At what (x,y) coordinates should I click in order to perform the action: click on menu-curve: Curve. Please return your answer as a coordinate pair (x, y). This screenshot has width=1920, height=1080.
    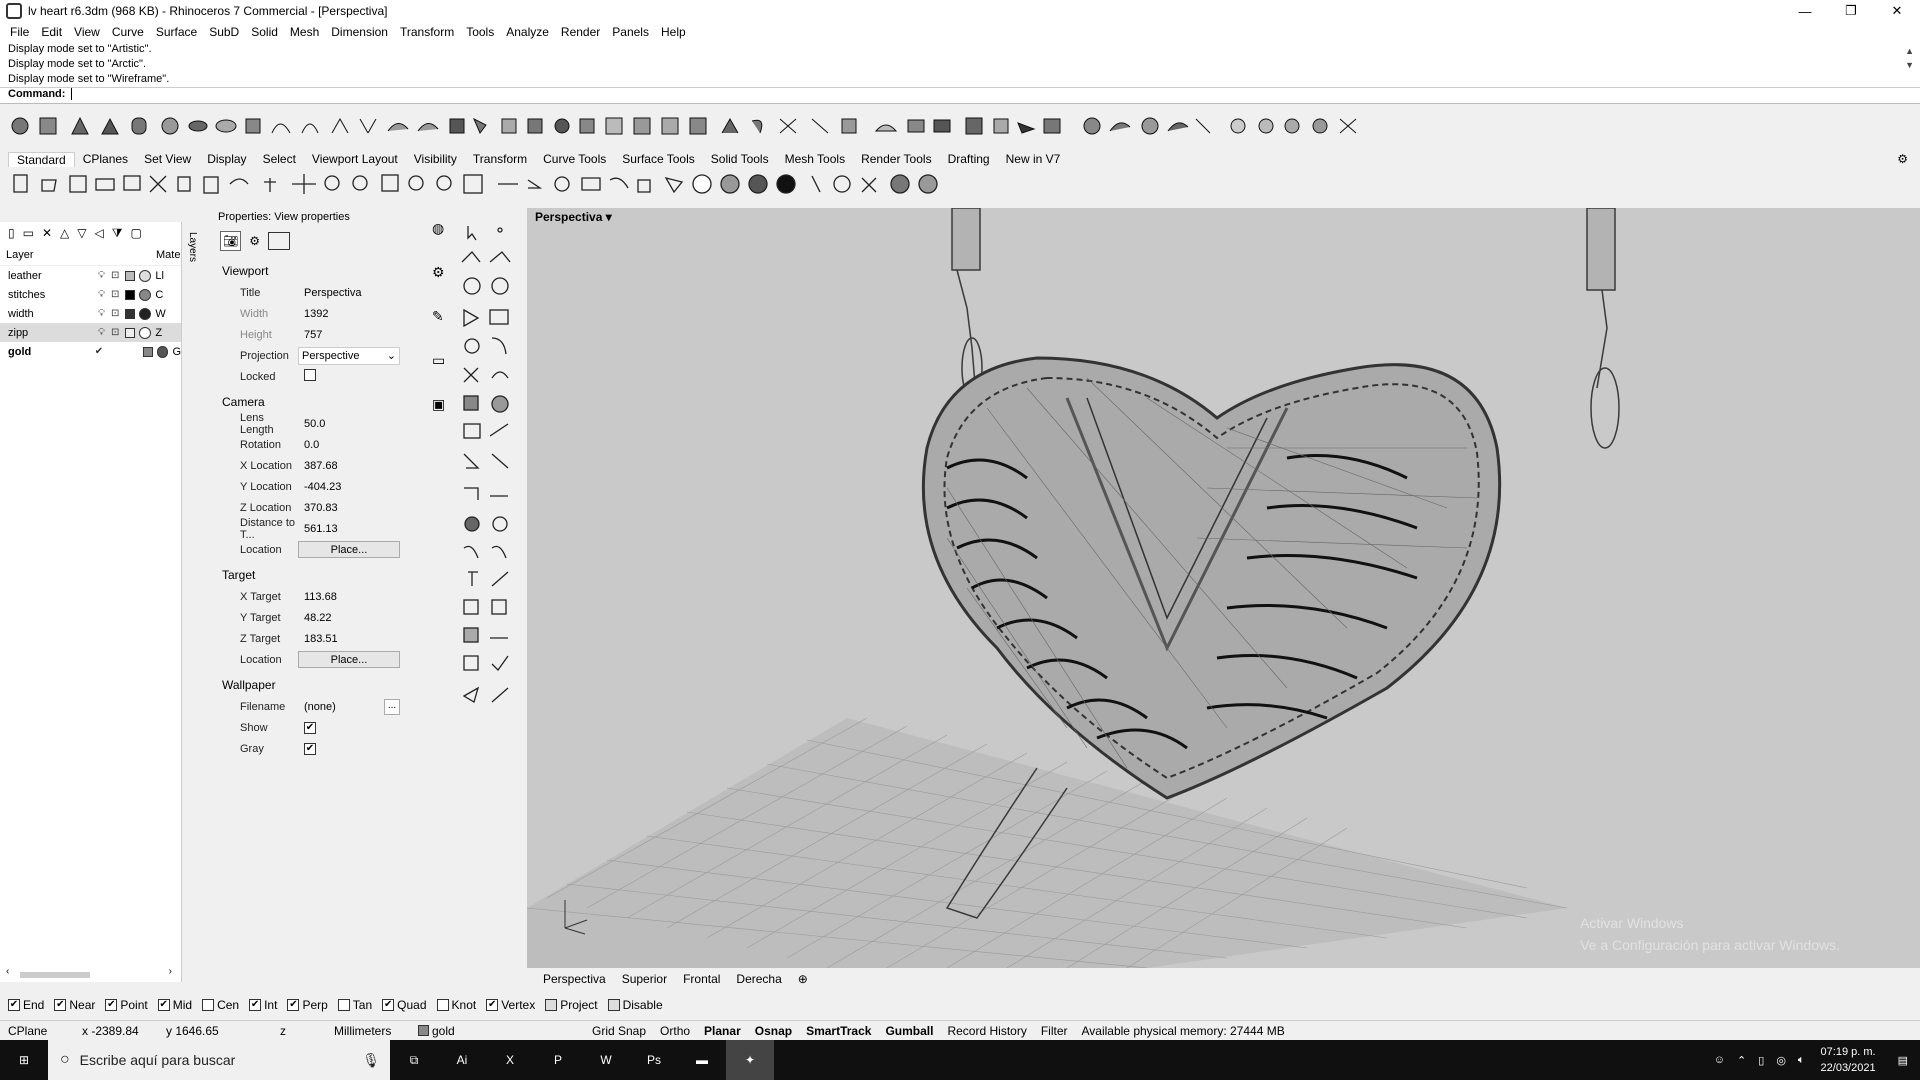
    Looking at the image, I should click on (128, 32).